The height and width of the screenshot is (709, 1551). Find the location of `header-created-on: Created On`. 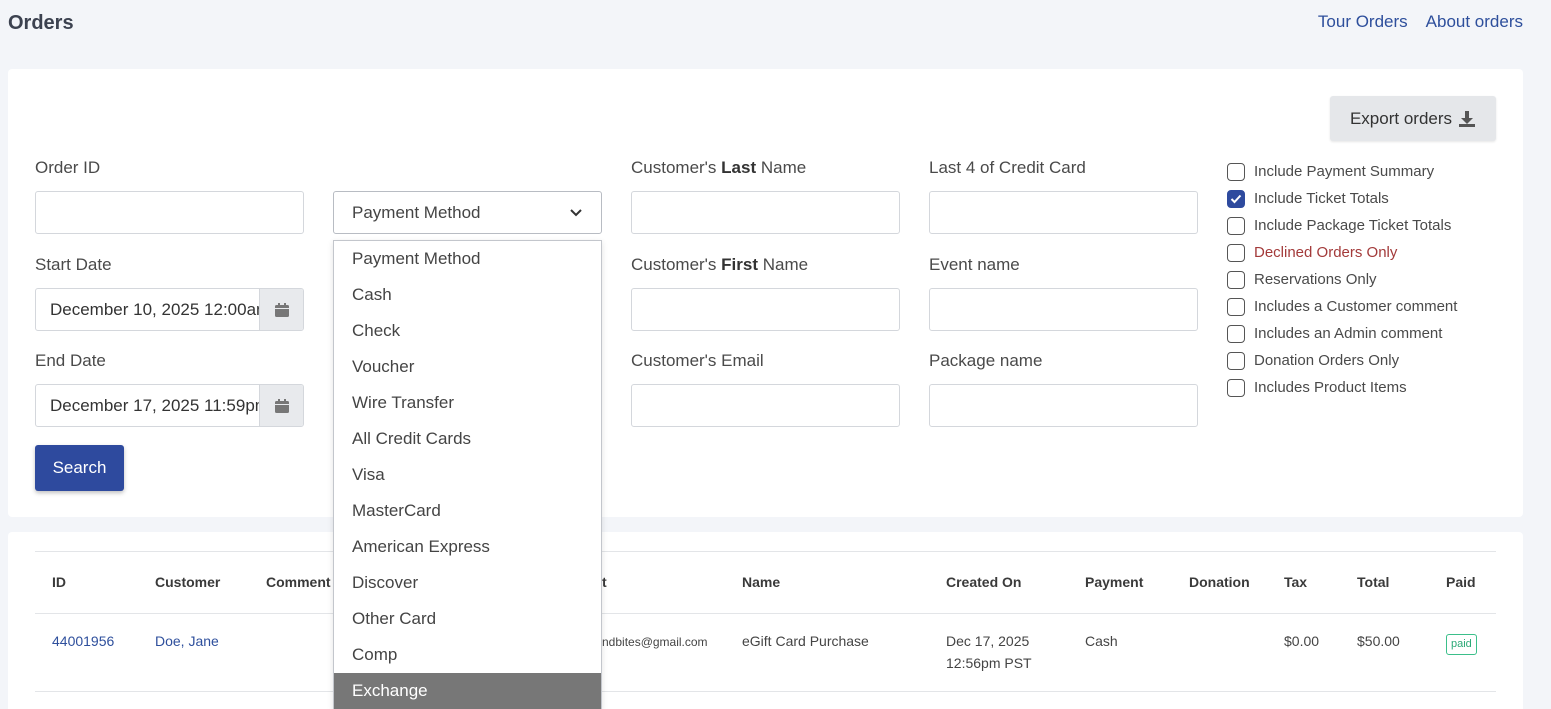

header-created-on: Created On is located at coordinates (983, 582).